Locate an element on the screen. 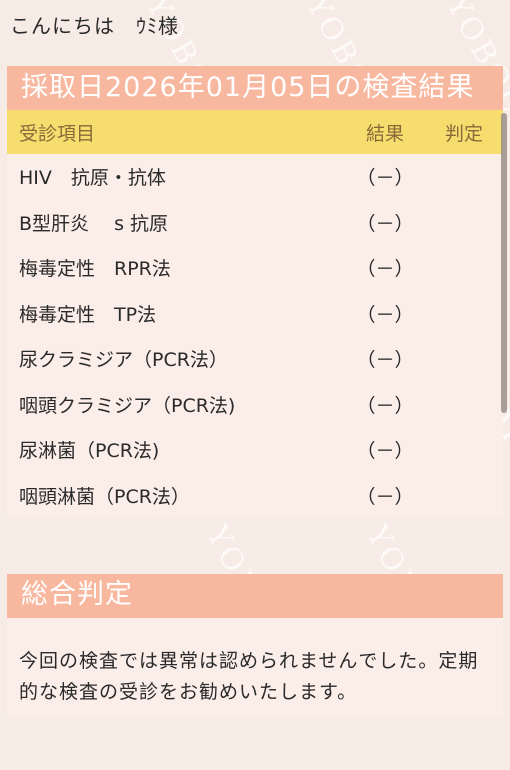  column-header-item: 受診項目 is located at coordinates (57, 133).